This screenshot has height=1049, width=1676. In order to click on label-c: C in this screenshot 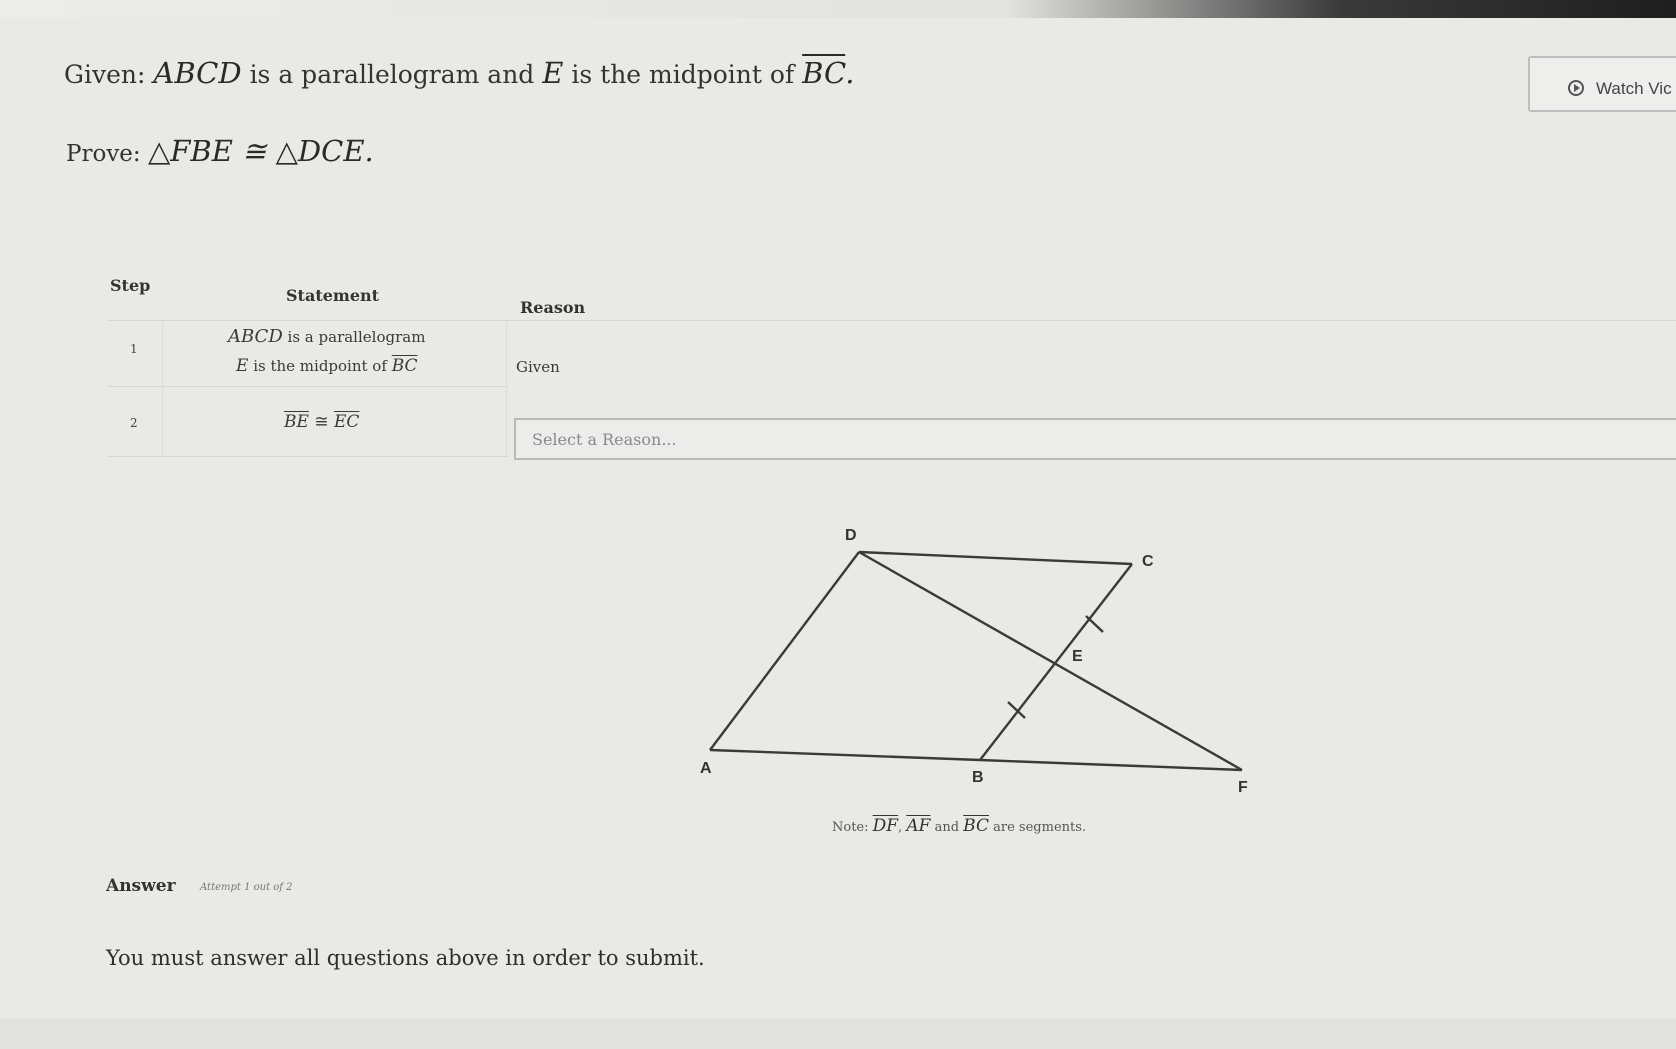, I will do `click(1148, 561)`.